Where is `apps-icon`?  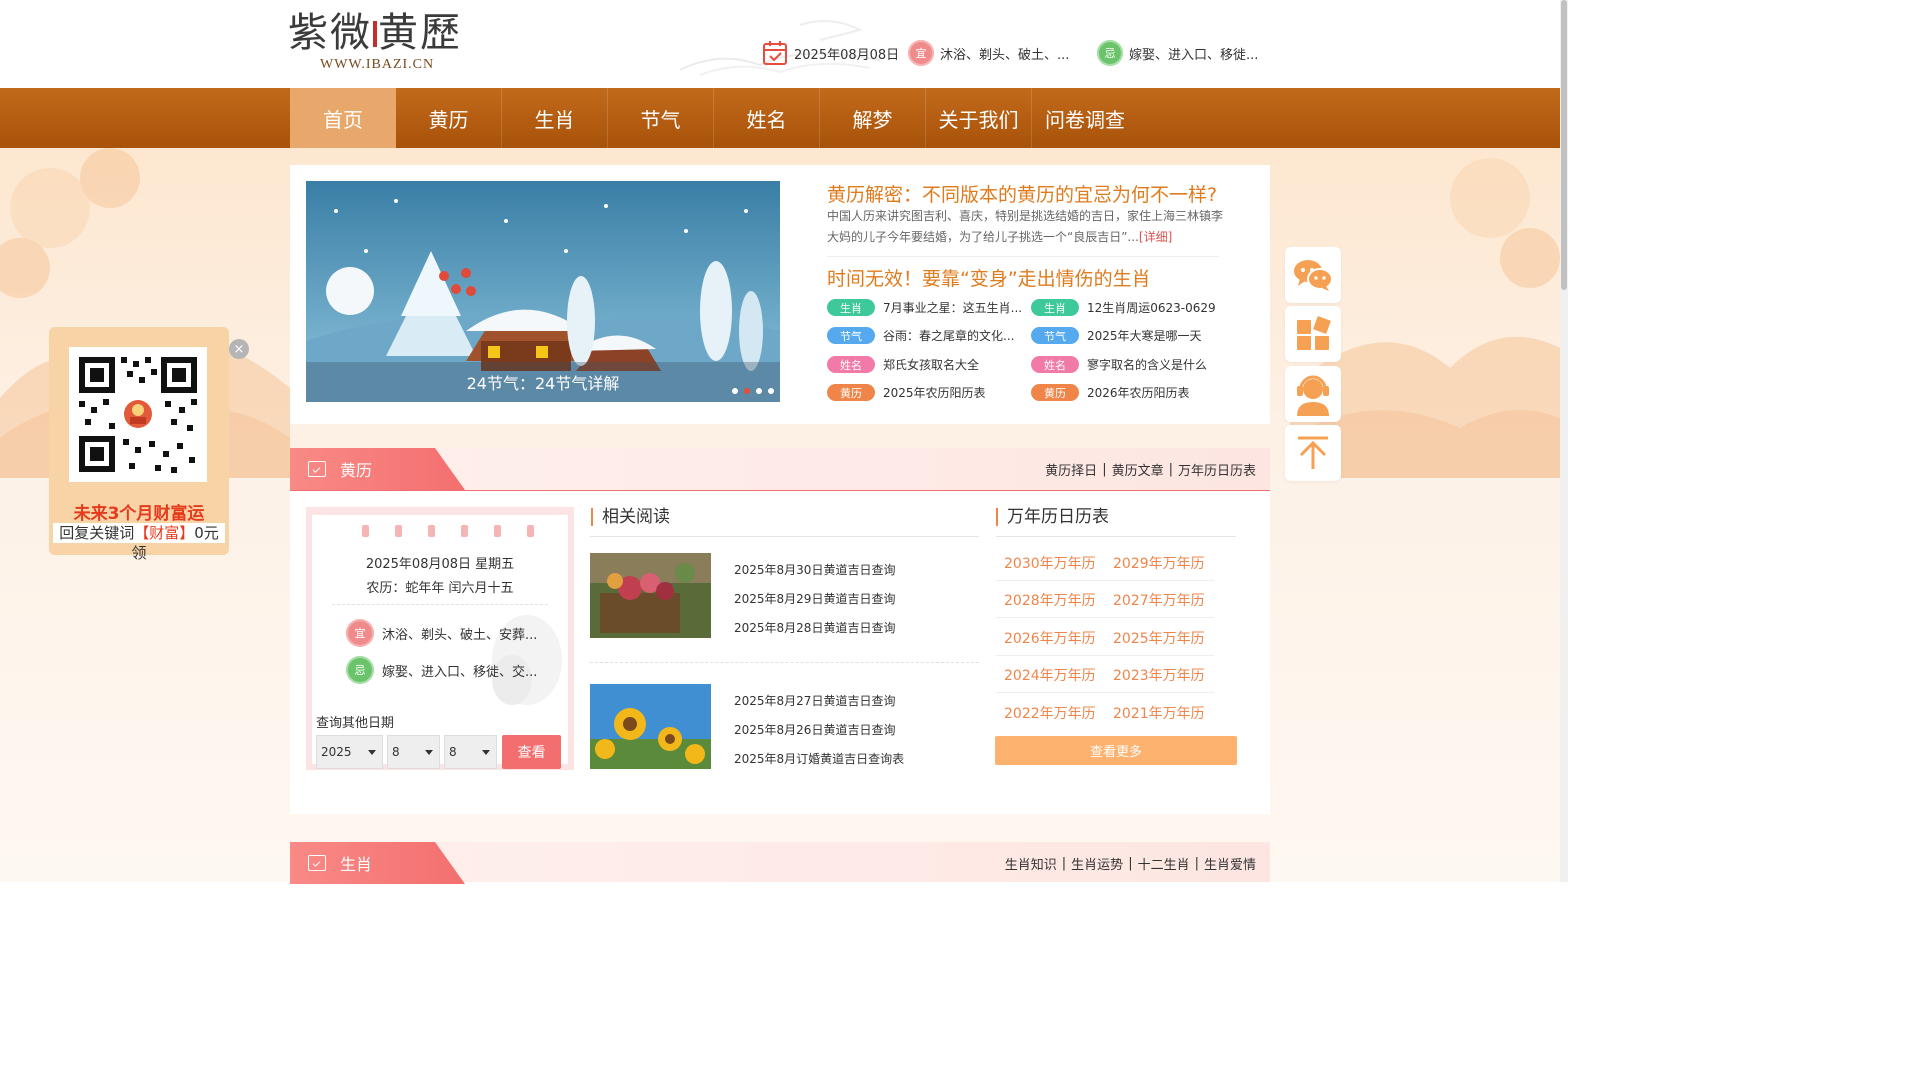 apps-icon is located at coordinates (1314, 333).